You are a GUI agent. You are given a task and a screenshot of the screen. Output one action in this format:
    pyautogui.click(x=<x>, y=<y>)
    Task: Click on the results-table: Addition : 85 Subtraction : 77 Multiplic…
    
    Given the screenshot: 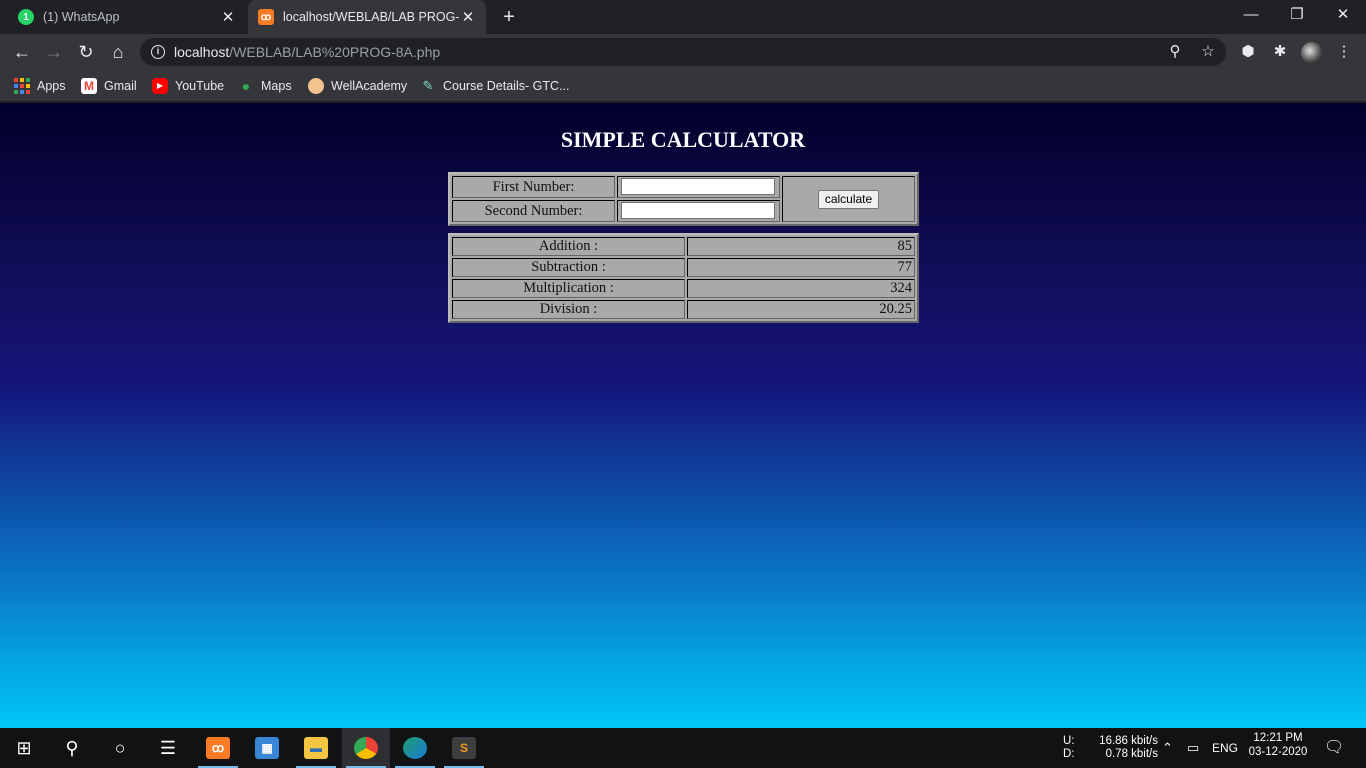 What is the action you would take?
    pyautogui.click(x=683, y=278)
    